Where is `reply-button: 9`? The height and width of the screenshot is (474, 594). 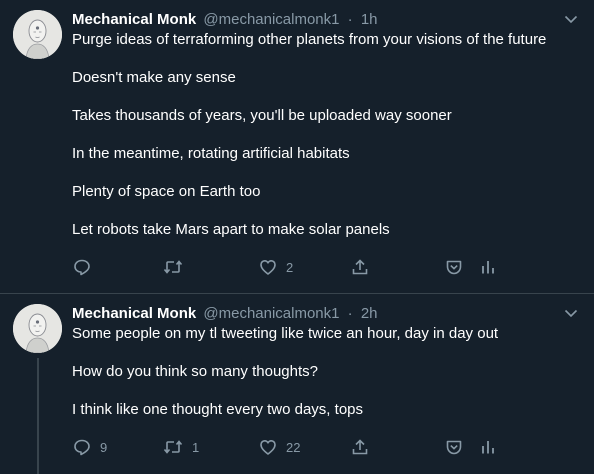 reply-button: 9 is located at coordinates (89, 447).